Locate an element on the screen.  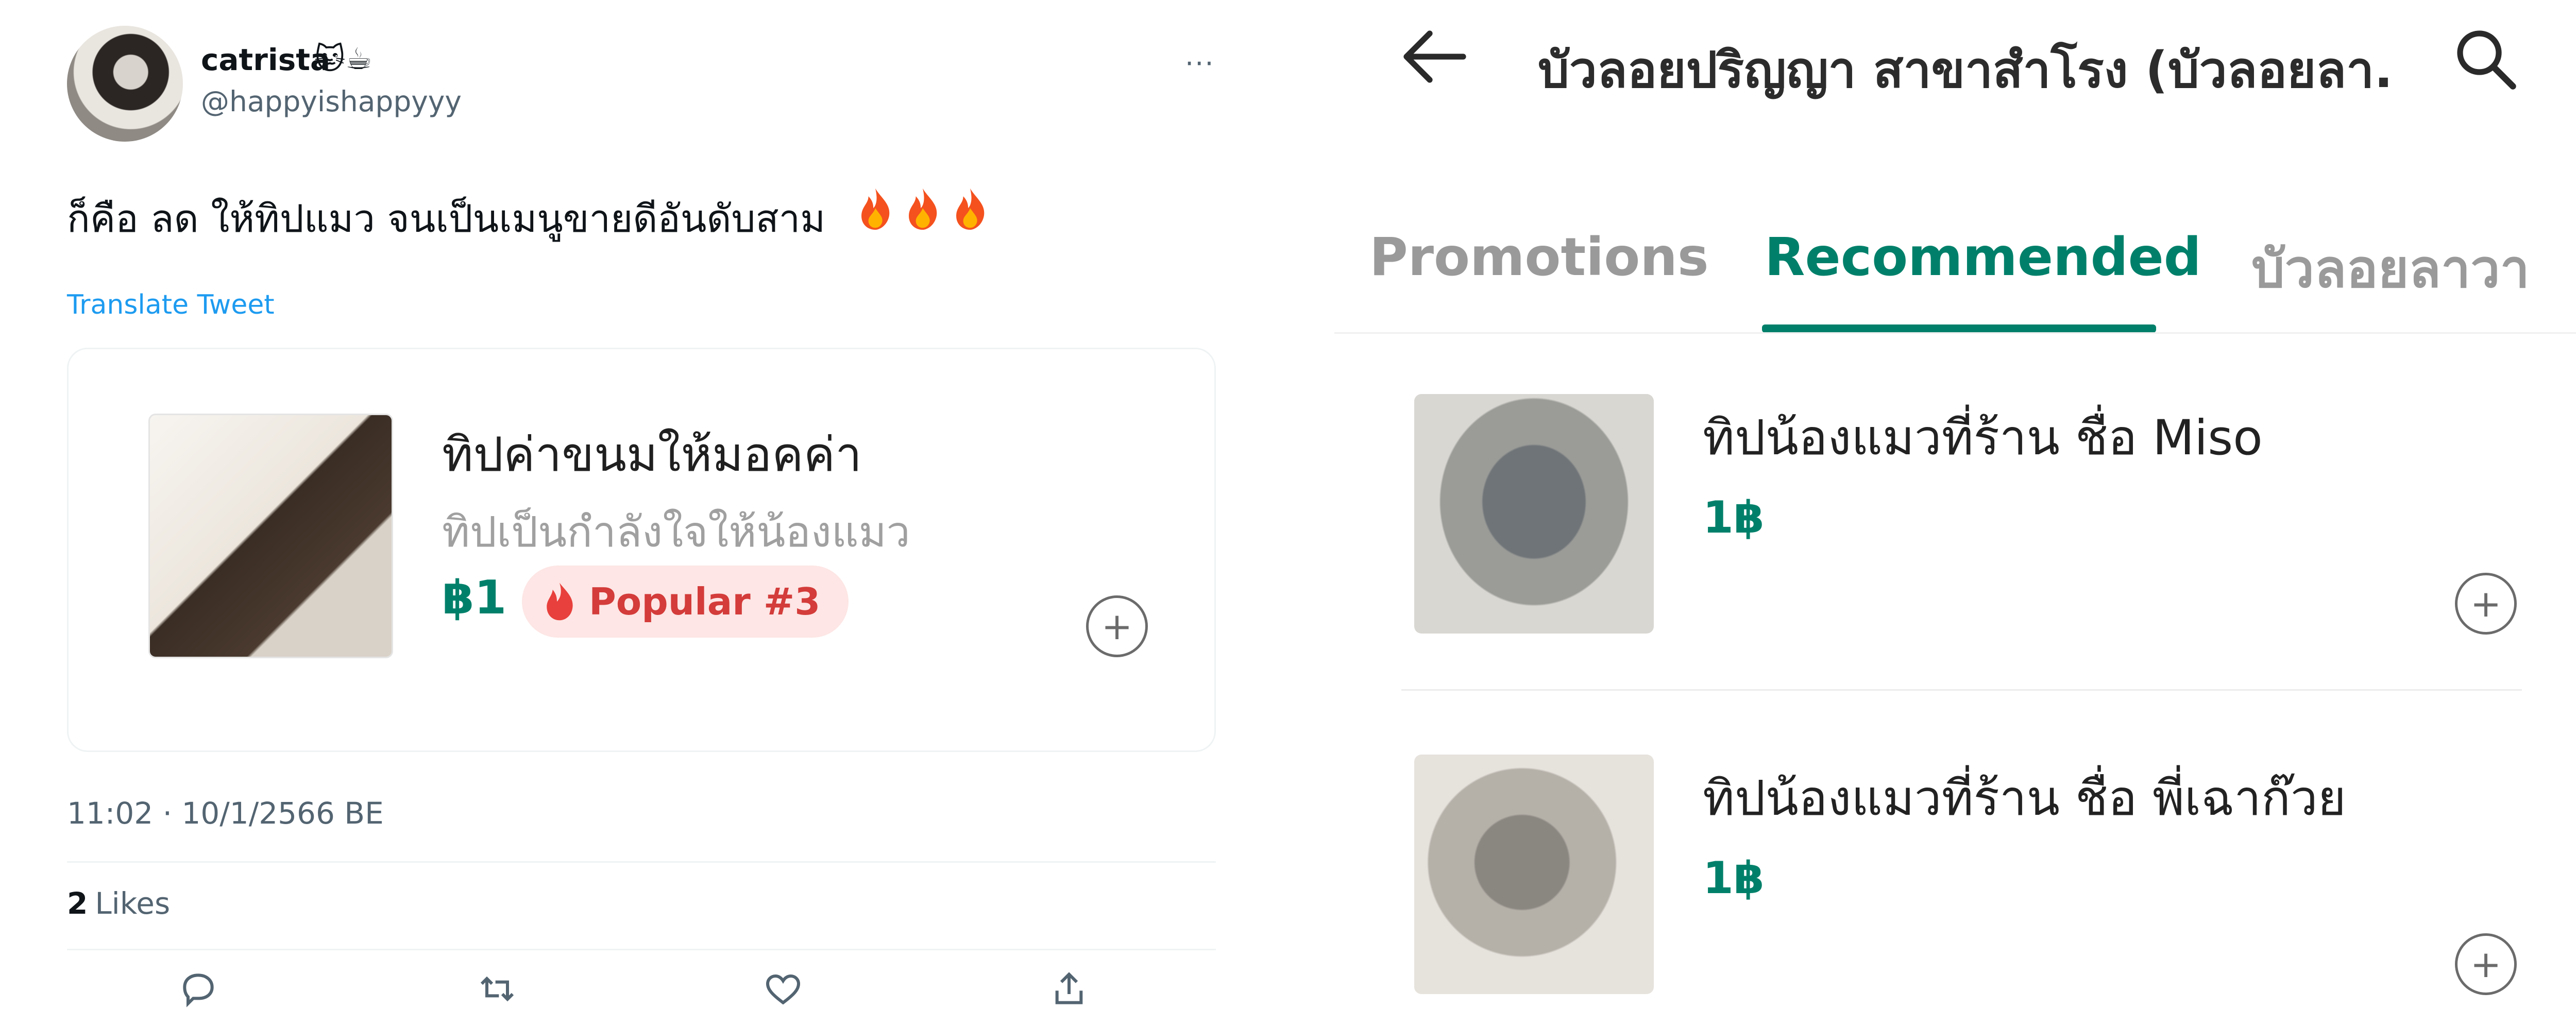
tweet-actions is located at coordinates (641, 991).